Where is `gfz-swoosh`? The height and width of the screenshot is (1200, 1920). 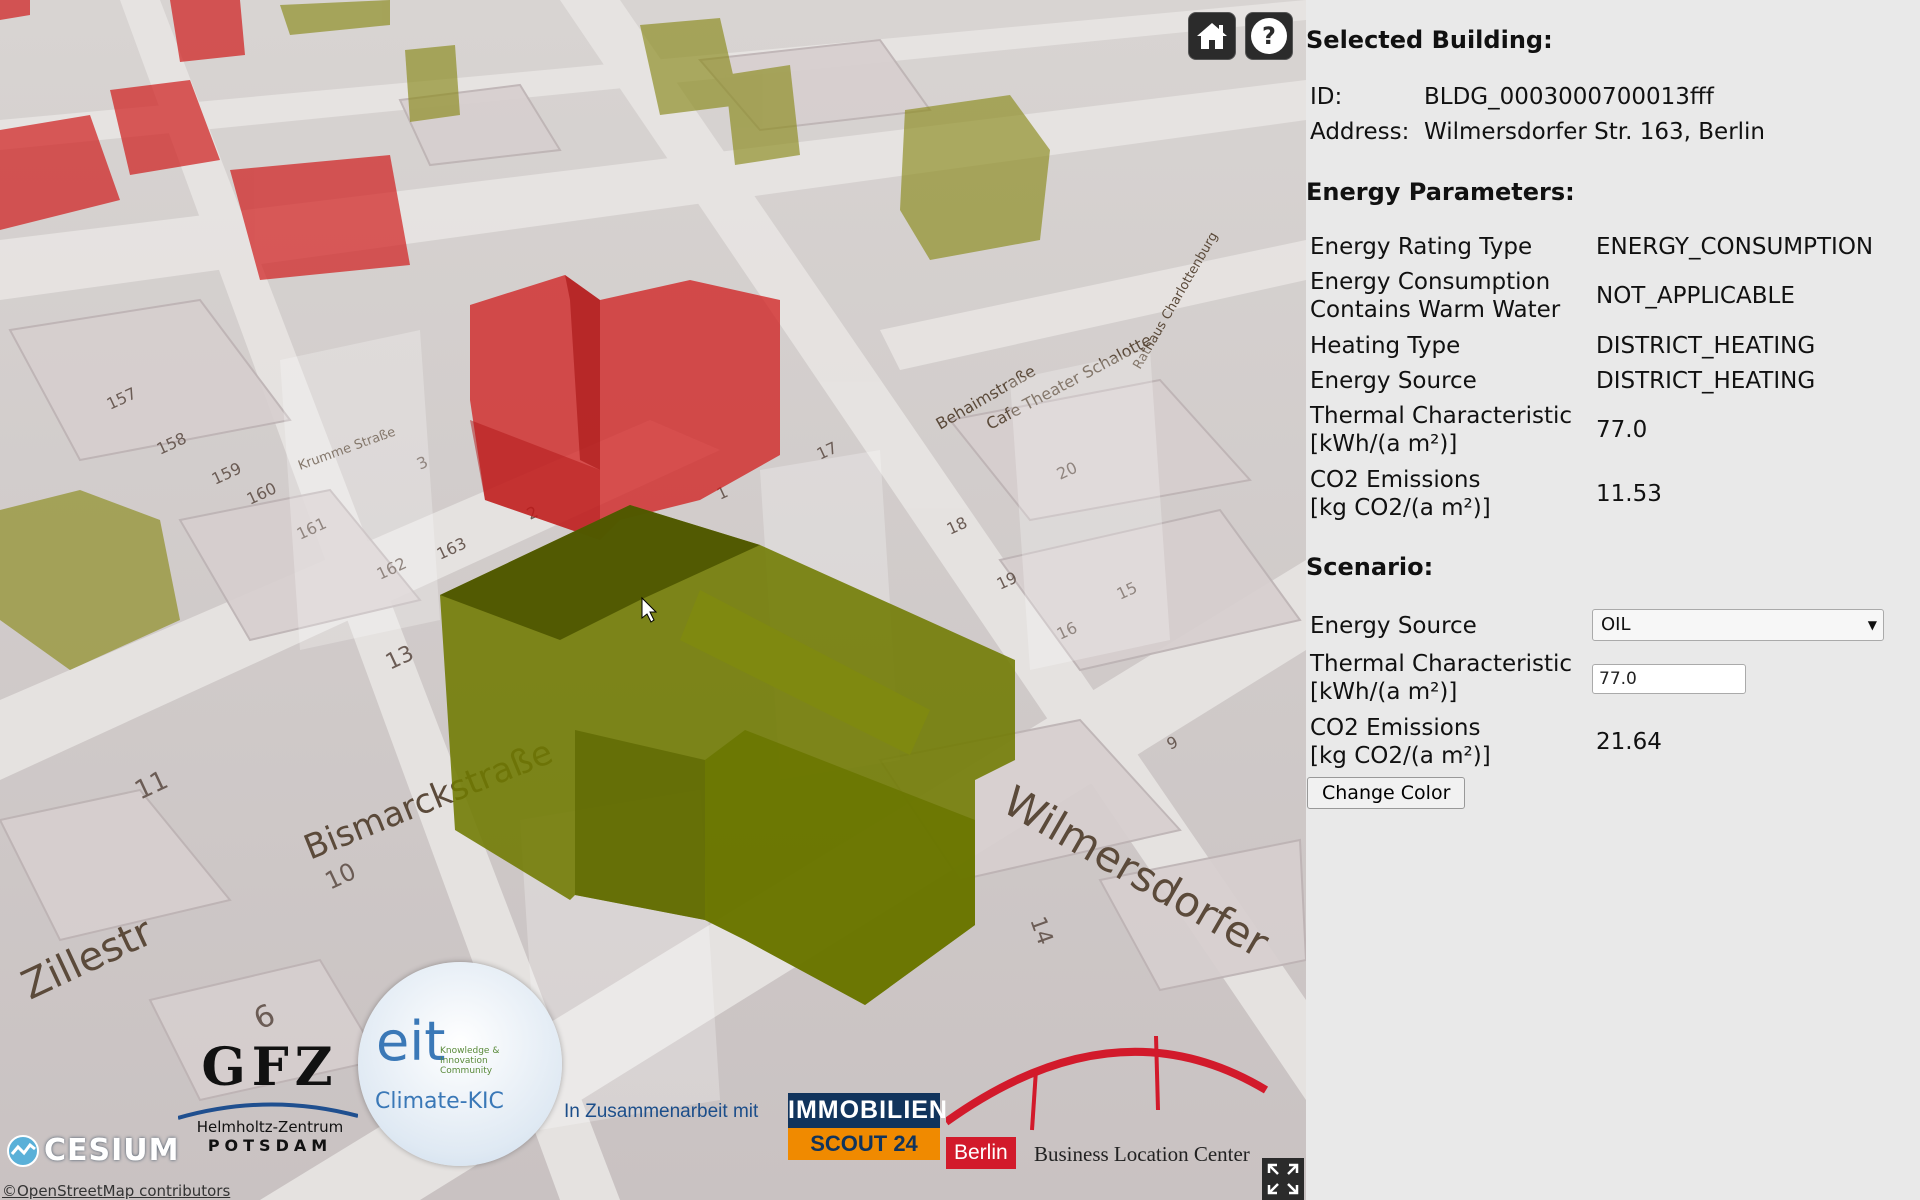
gfz-swoosh is located at coordinates (268, 1111).